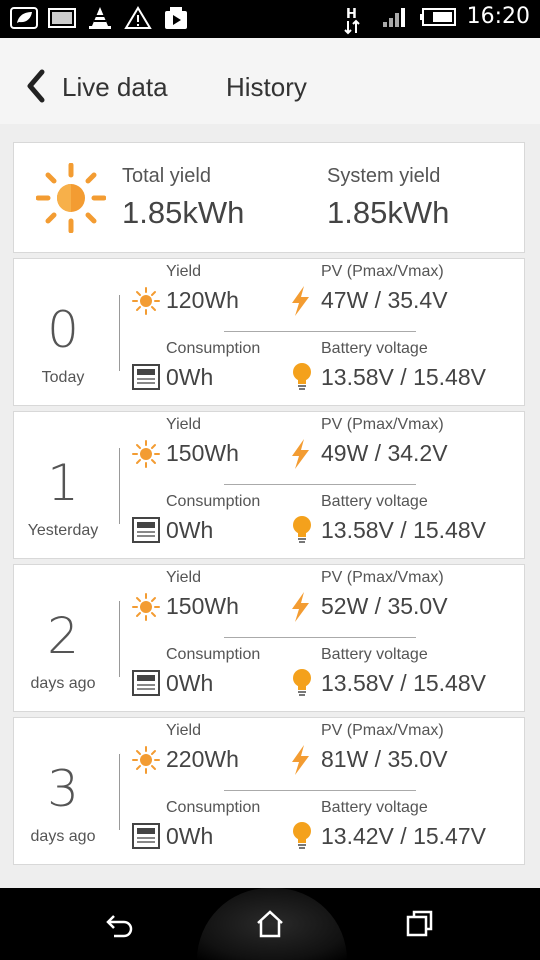 This screenshot has height=960, width=540. Describe the element at coordinates (115, 87) in the screenshot. I see `tab-live-data: Live data` at that location.